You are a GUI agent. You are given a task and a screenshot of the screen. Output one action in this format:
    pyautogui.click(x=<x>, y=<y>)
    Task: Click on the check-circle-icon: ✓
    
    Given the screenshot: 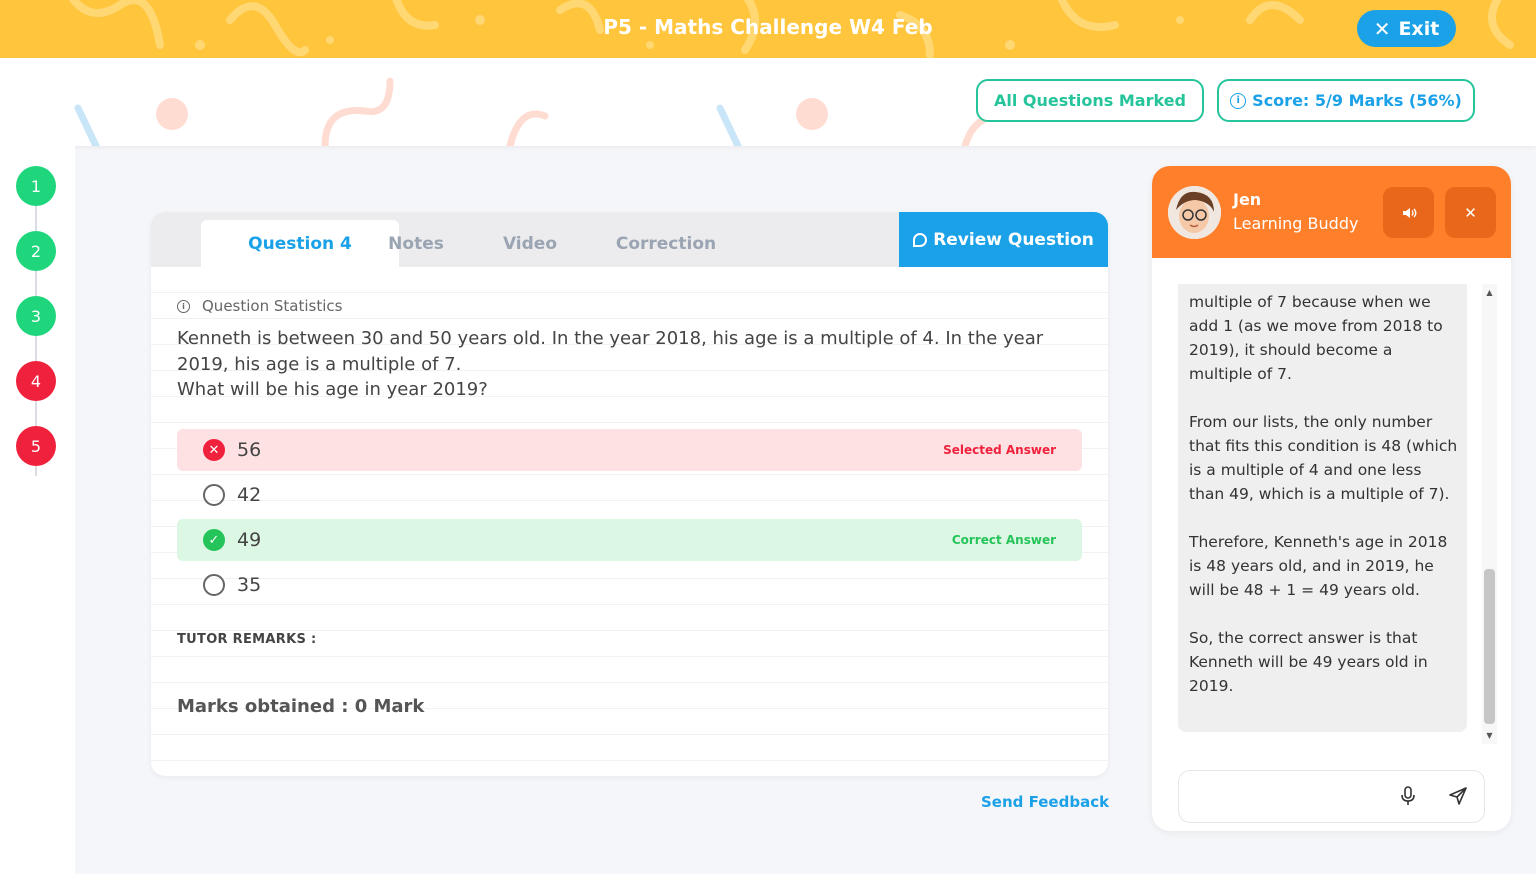 What is the action you would take?
    pyautogui.click(x=214, y=540)
    